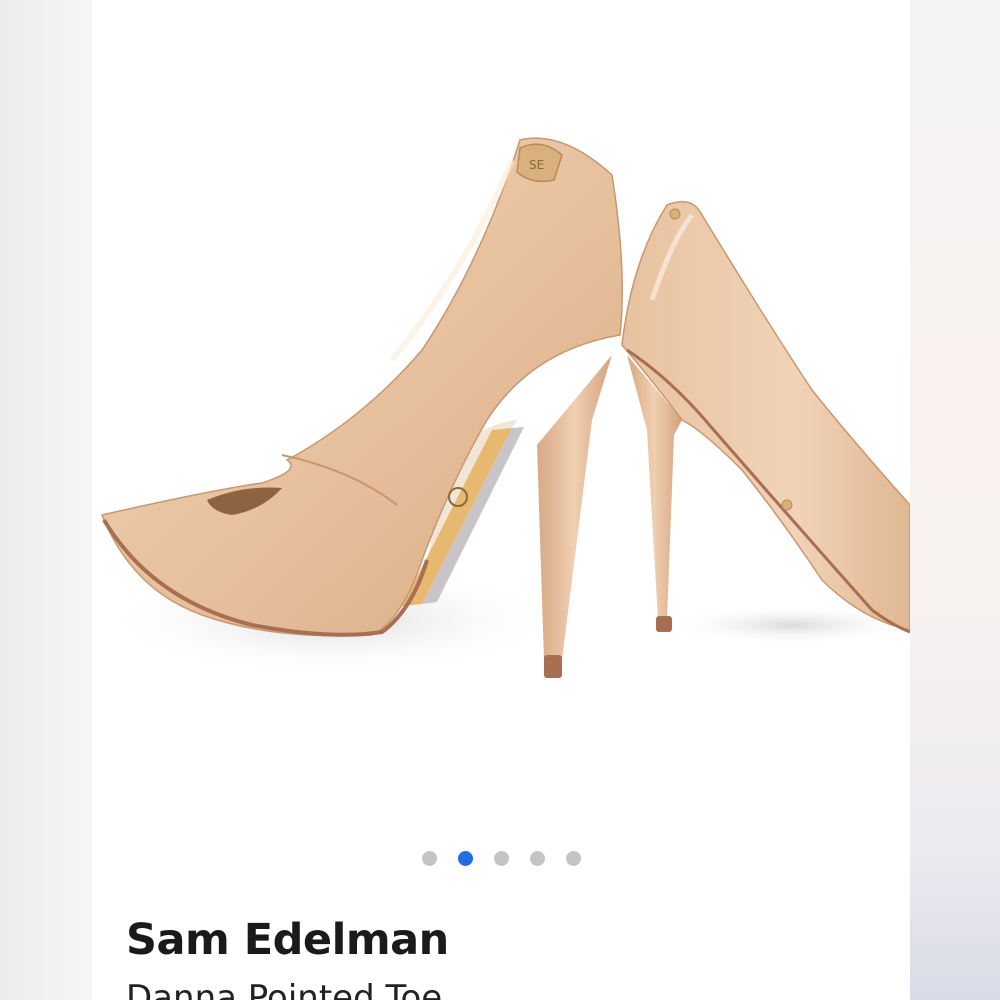 Image resolution: width=1000 pixels, height=1000 pixels. I want to click on se-logo-icon: SE, so click(539, 163).